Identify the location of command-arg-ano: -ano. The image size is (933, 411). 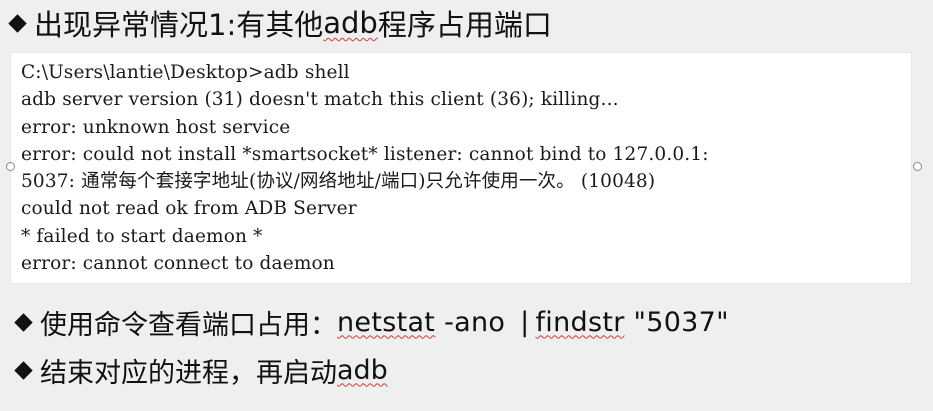
(475, 322).